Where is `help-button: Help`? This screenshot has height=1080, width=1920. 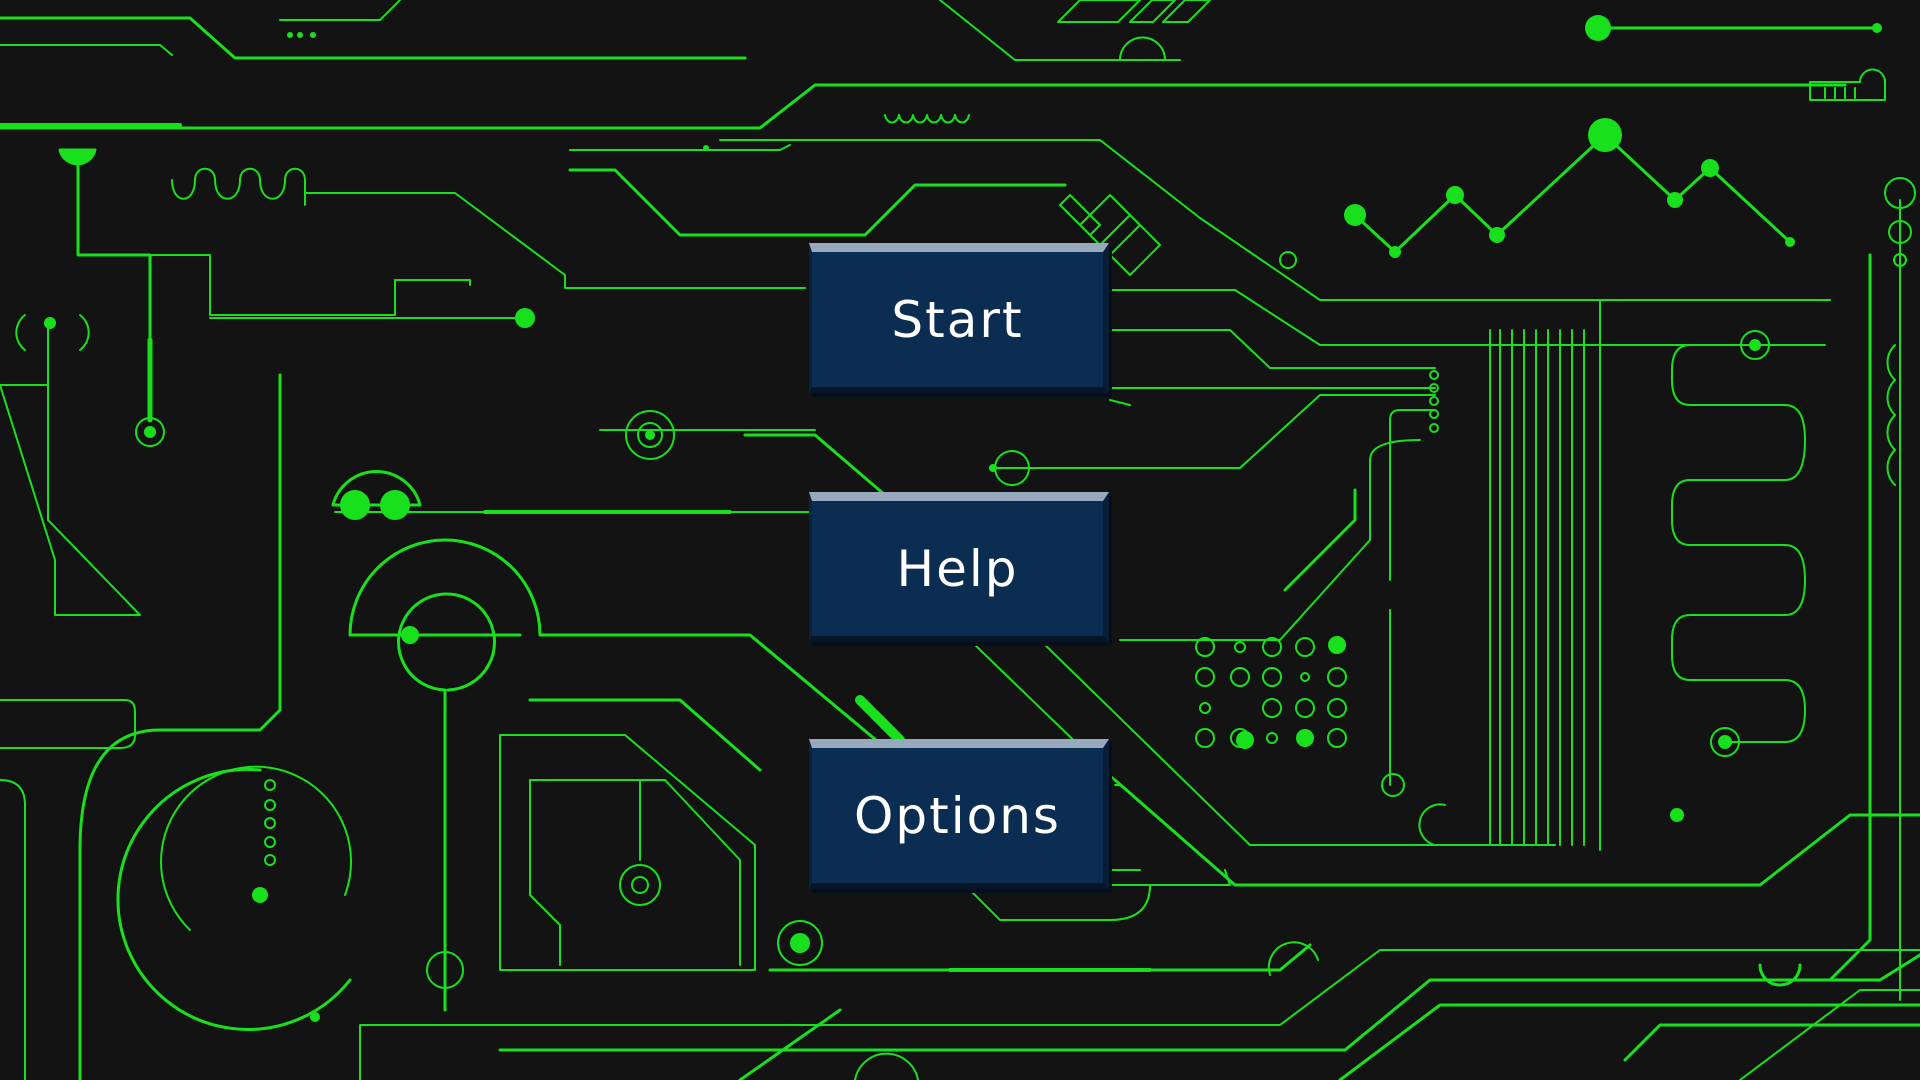
help-button: Help is located at coordinates (959, 567).